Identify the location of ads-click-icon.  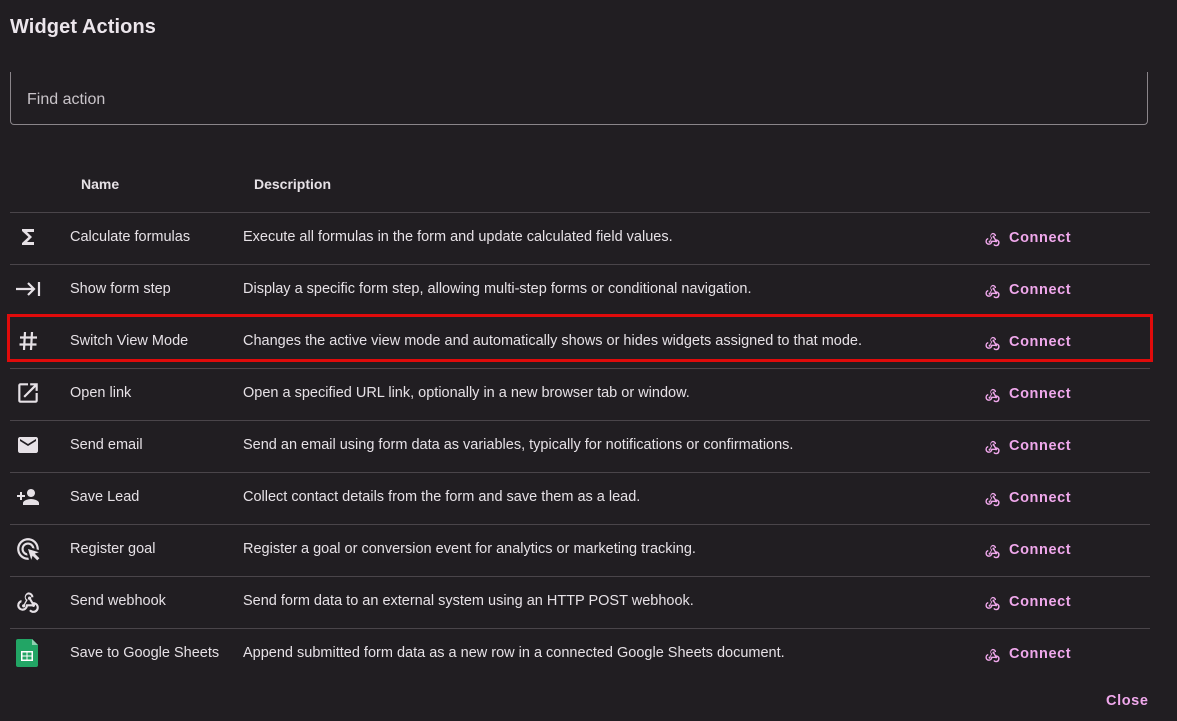
(28, 549).